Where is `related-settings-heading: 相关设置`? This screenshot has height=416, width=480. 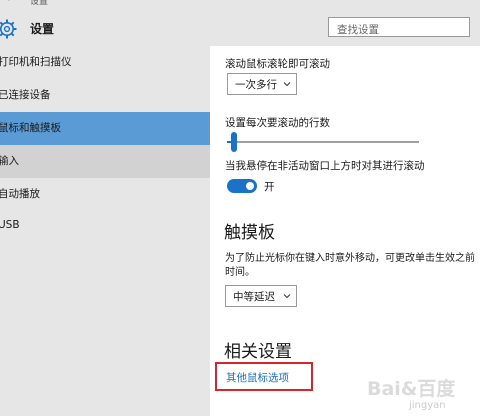
related-settings-heading: 相关设置 is located at coordinates (258, 352).